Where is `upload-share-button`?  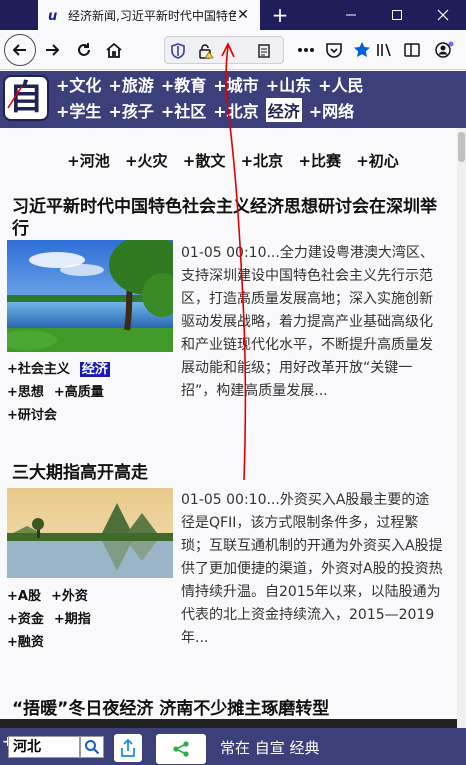
upload-share-button is located at coordinates (128, 748).